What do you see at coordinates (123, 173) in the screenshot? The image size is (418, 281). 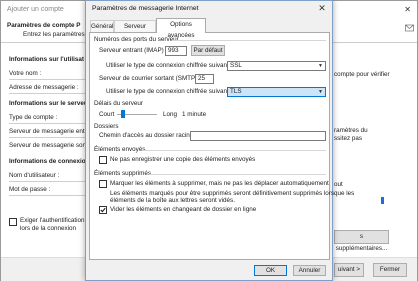 I see `deleted-items-section-title: Éléments supprimés` at bounding box center [123, 173].